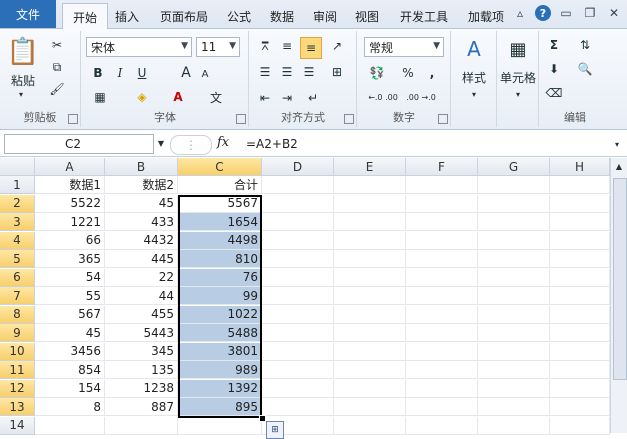 Image resolution: width=627 pixels, height=439 pixels. I want to click on cell-c1: 合计, so click(220, 185).